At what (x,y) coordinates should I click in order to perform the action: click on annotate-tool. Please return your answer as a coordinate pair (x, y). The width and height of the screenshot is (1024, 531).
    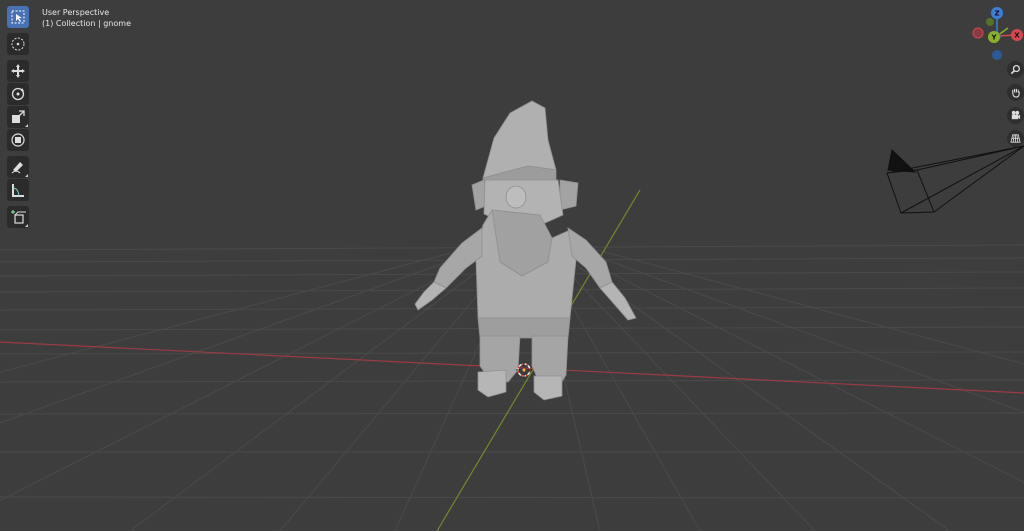
    Looking at the image, I should click on (18, 167).